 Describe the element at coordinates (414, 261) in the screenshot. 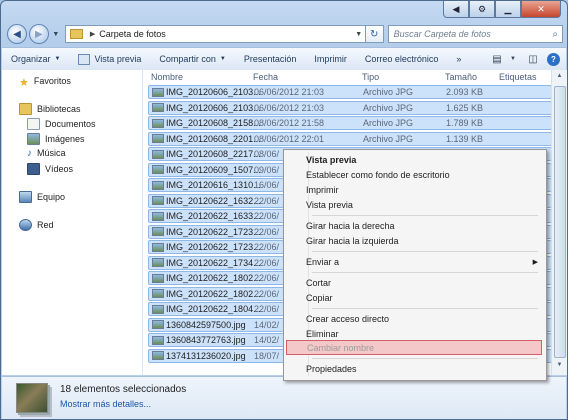

I see `menu-item-send-to: Enviar a ▶` at that location.